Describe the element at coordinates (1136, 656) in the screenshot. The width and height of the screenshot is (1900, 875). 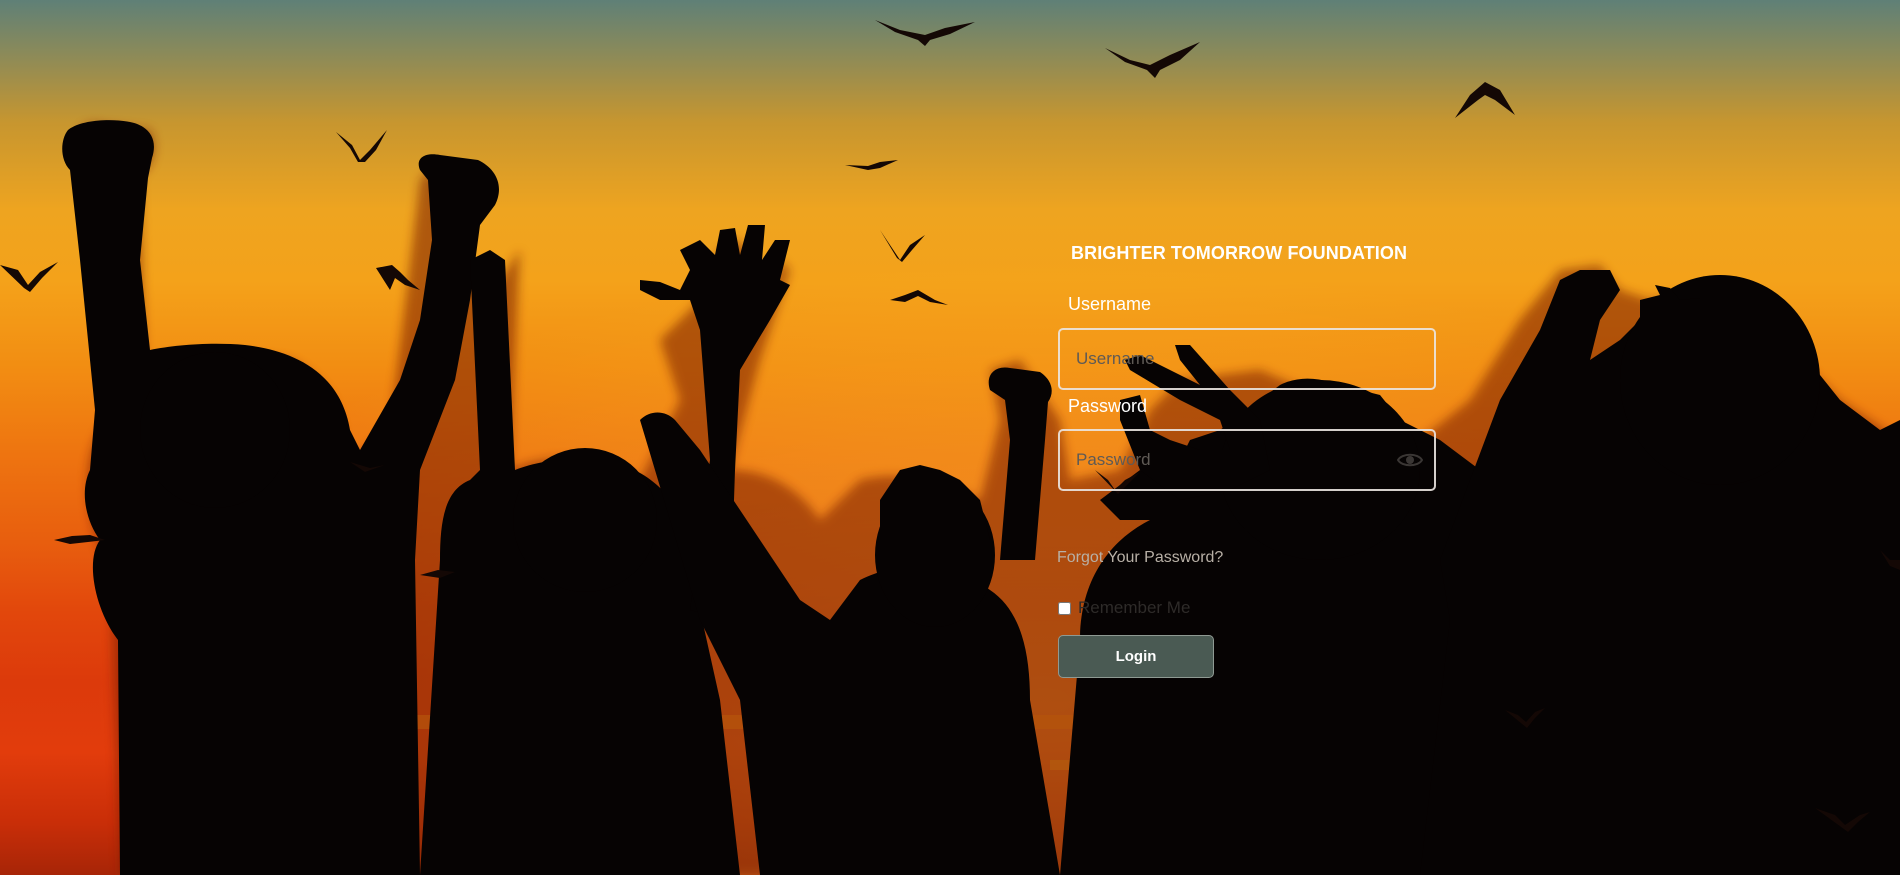
I see `login-button: Login` at that location.